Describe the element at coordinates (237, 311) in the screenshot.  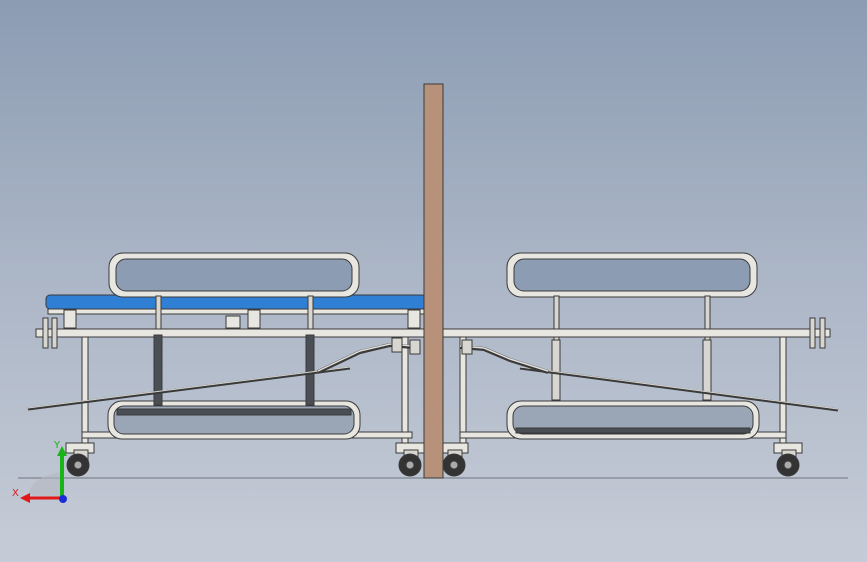
I see `left-mattress-base` at that location.